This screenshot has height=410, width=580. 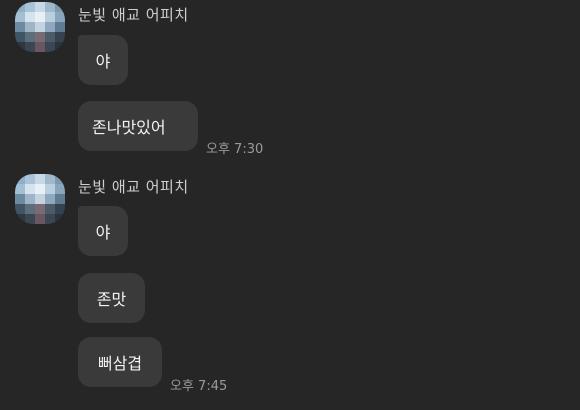 What do you see at coordinates (111, 298) in the screenshot?
I see `message-bubble: 존맛` at bounding box center [111, 298].